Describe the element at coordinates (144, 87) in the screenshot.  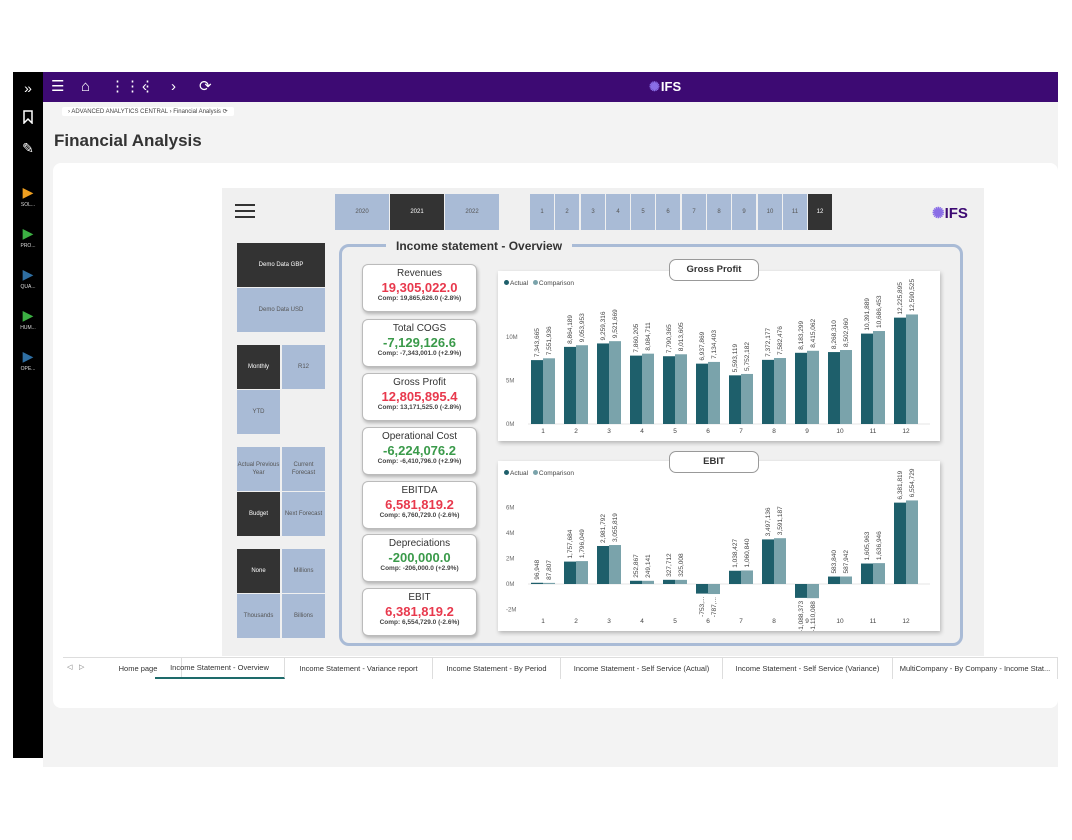
I see `back-icon: ‹` at that location.